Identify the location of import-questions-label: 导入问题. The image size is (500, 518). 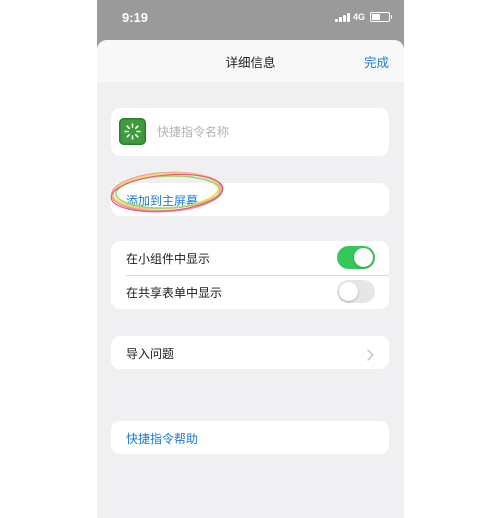
(150, 354).